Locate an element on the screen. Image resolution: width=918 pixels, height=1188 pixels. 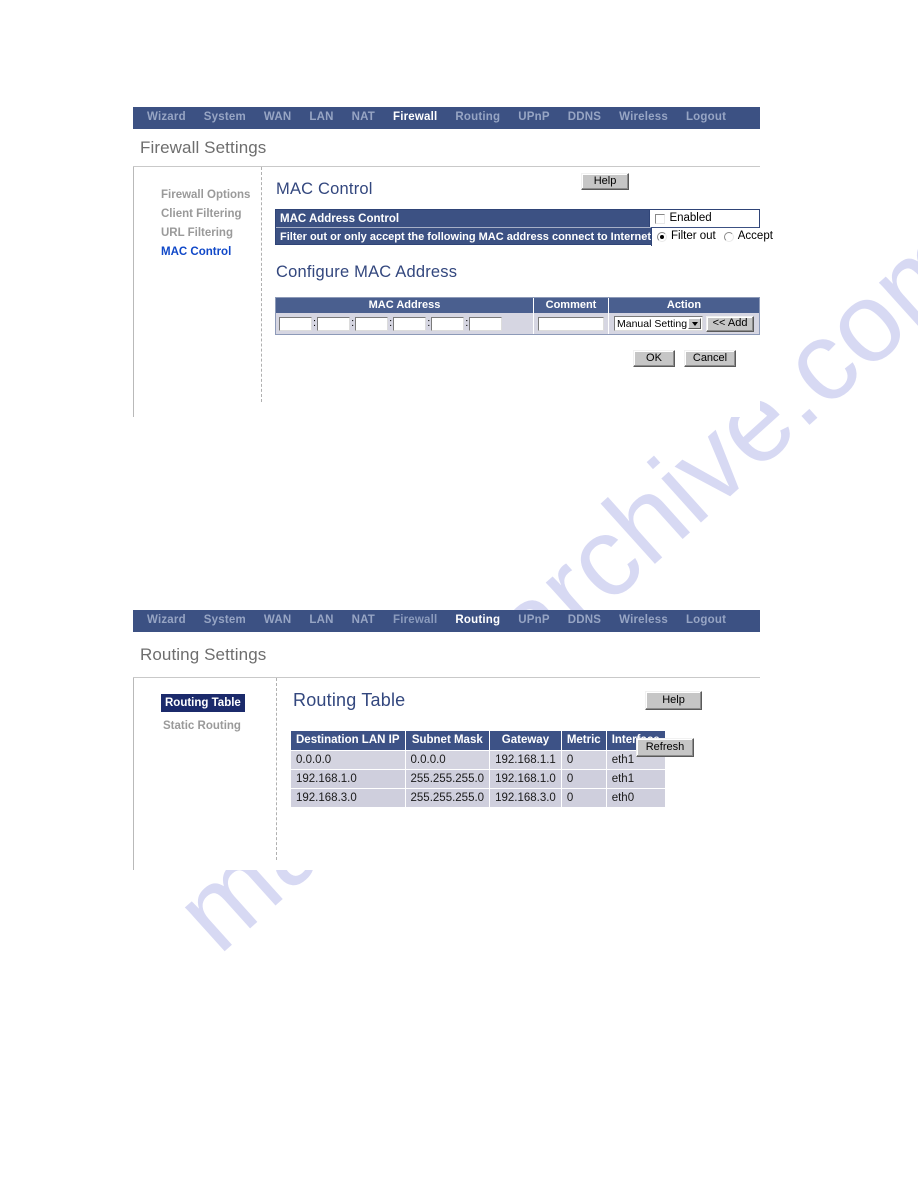
column-header-gateway: Gateway is located at coordinates (525, 740).